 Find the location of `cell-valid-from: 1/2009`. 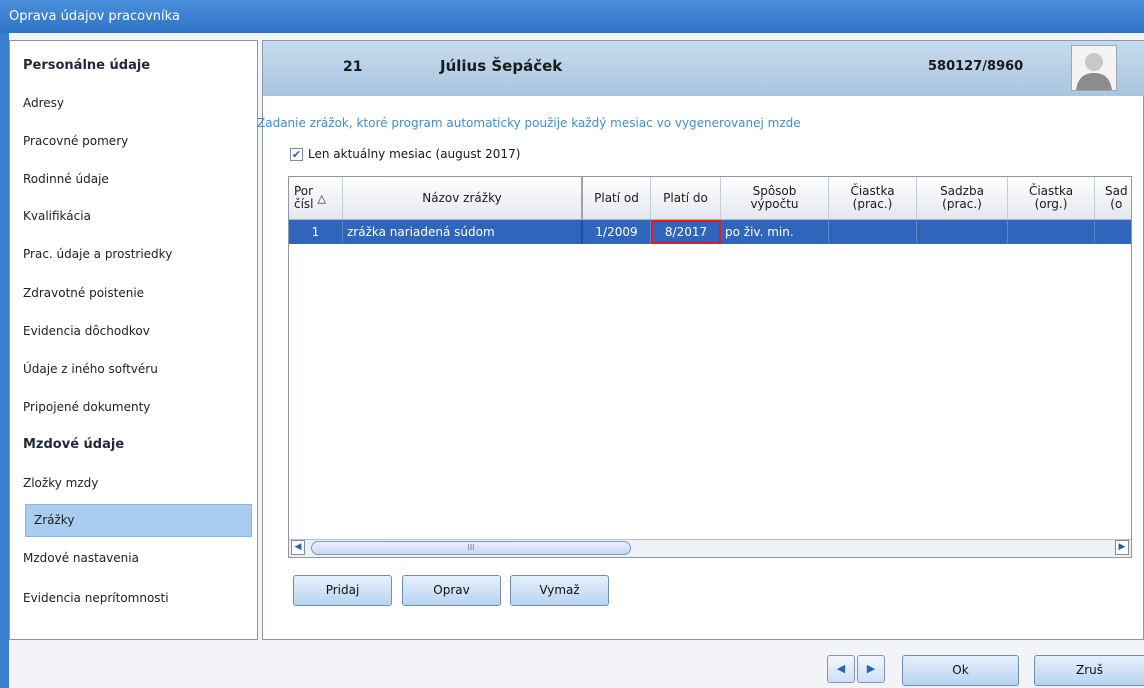

cell-valid-from: 1/2009 is located at coordinates (617, 232).